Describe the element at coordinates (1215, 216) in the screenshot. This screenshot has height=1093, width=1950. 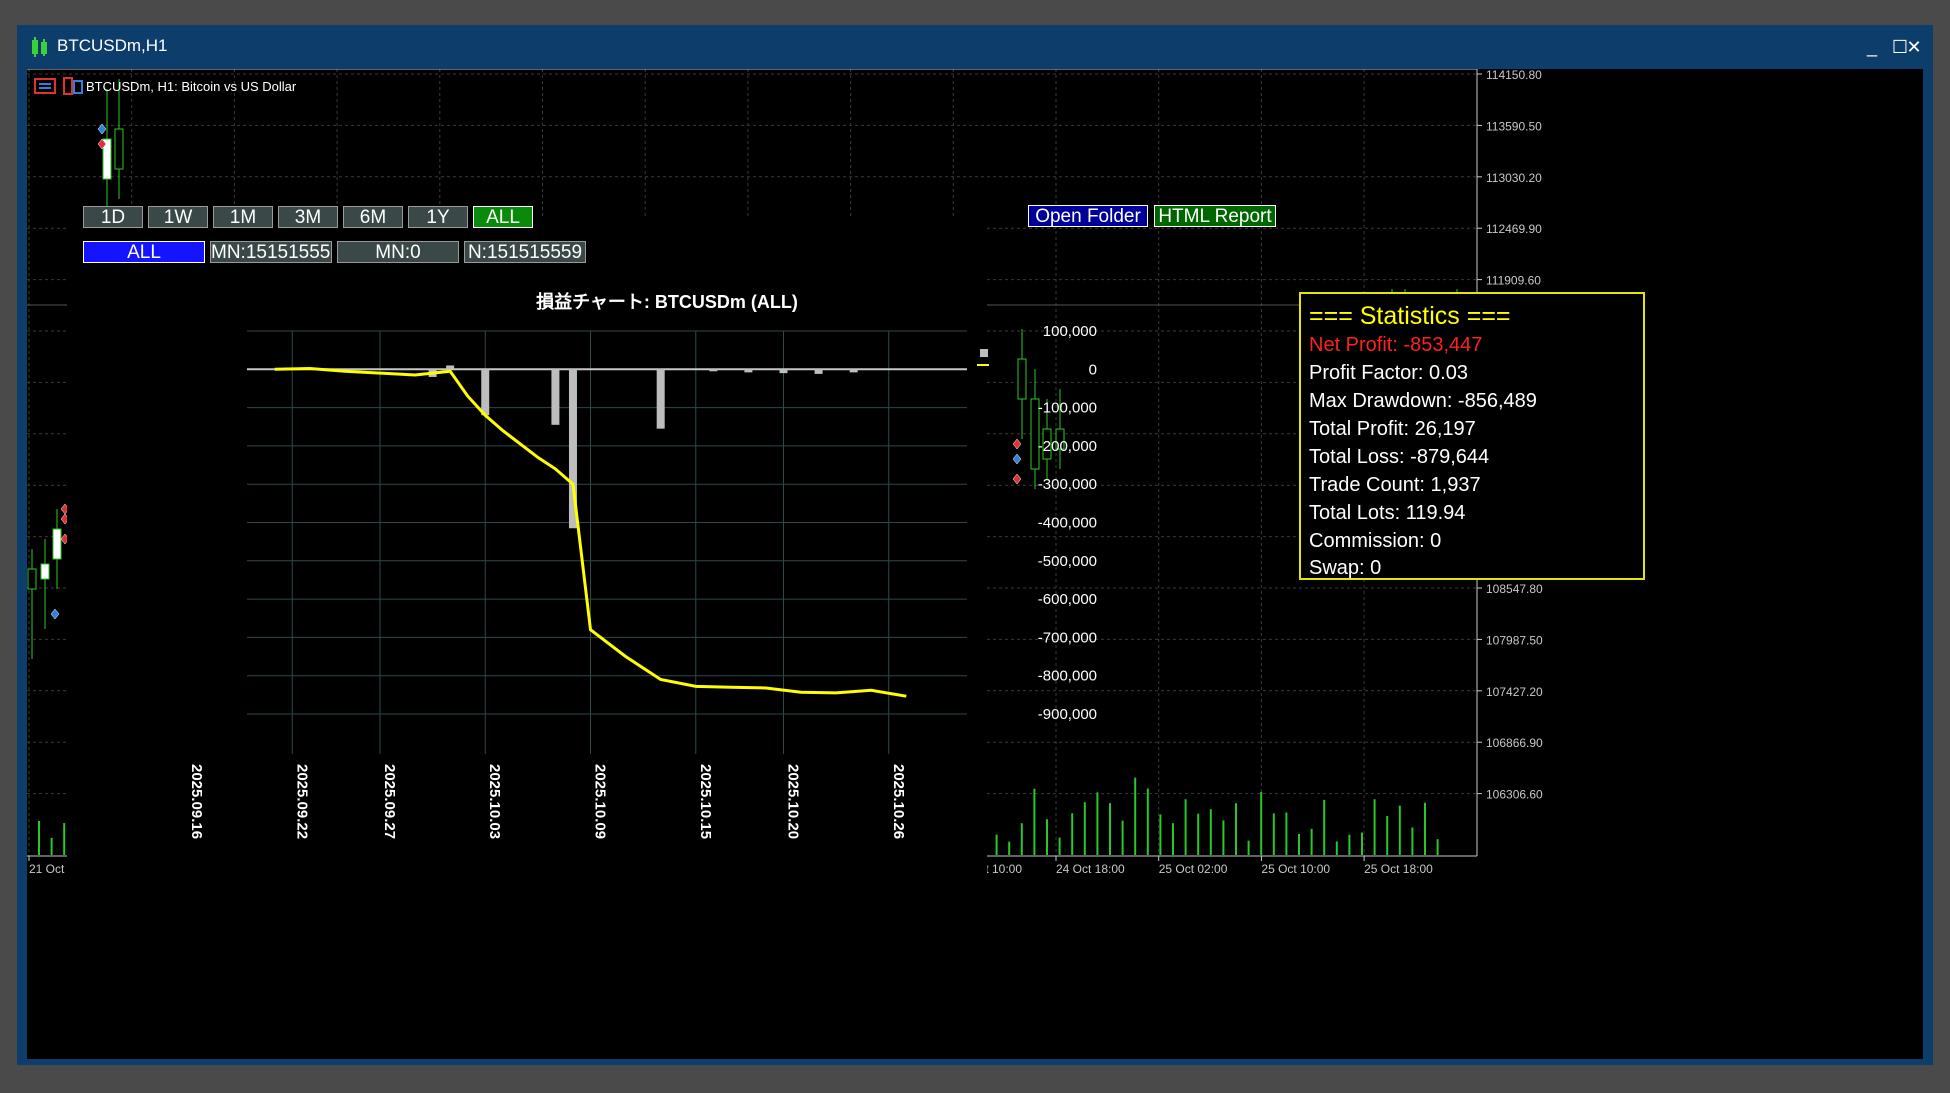
I see `html-report-button: HTML Report` at that location.